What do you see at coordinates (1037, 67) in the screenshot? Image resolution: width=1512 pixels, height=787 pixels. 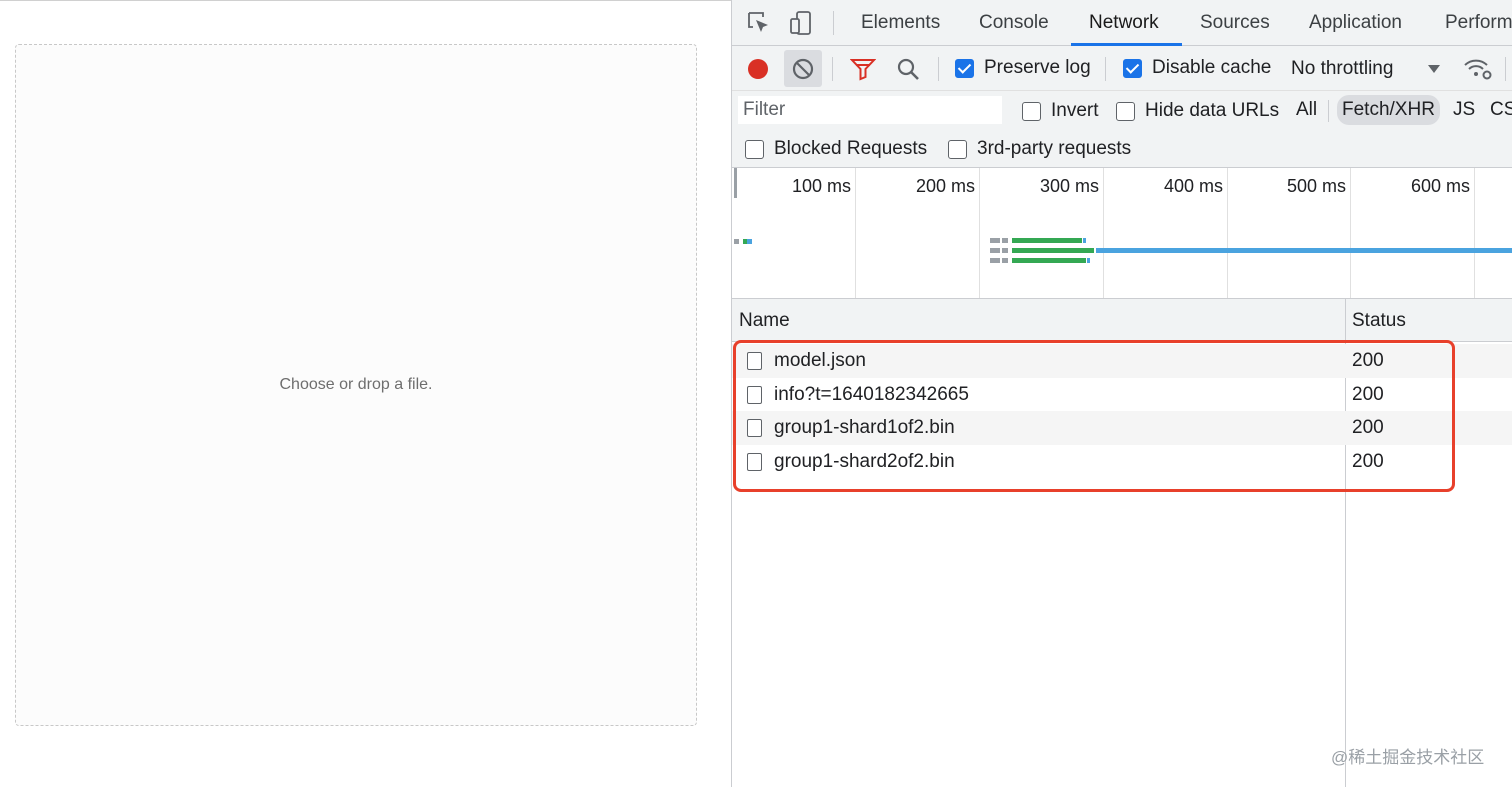 I see `preserve-log-label: Preserve log` at bounding box center [1037, 67].